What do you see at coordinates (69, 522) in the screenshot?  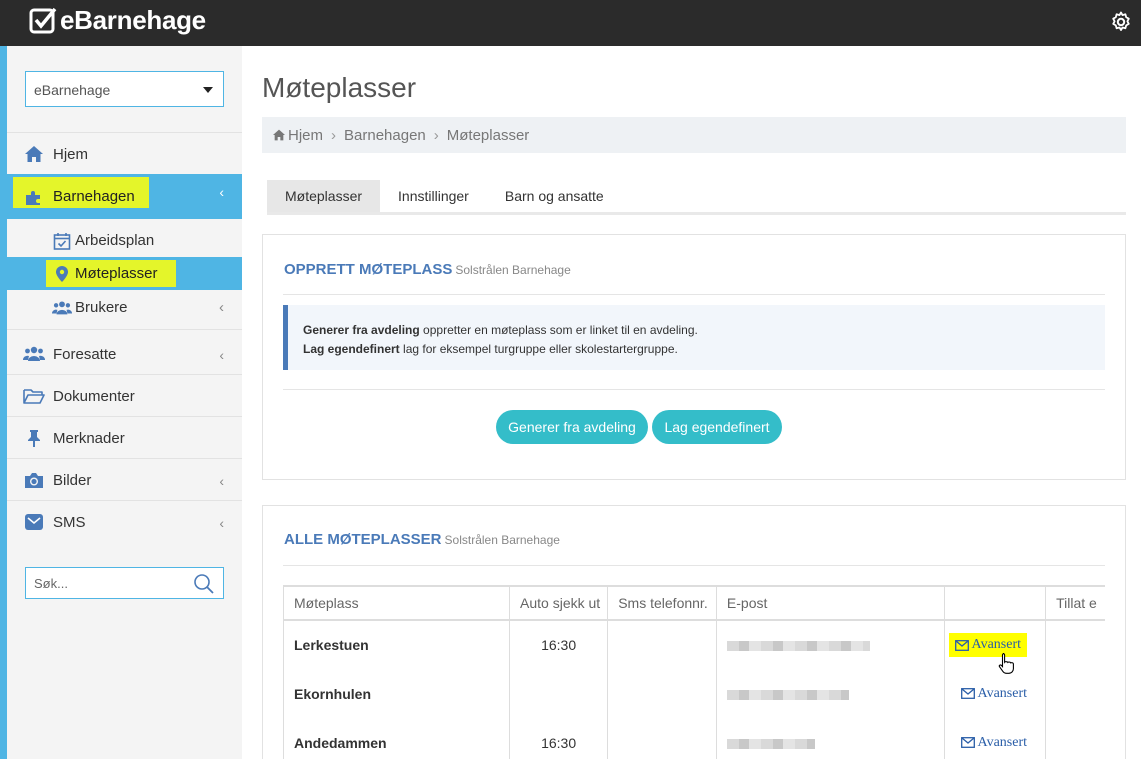 I see `sidebar-item-label: SMS` at bounding box center [69, 522].